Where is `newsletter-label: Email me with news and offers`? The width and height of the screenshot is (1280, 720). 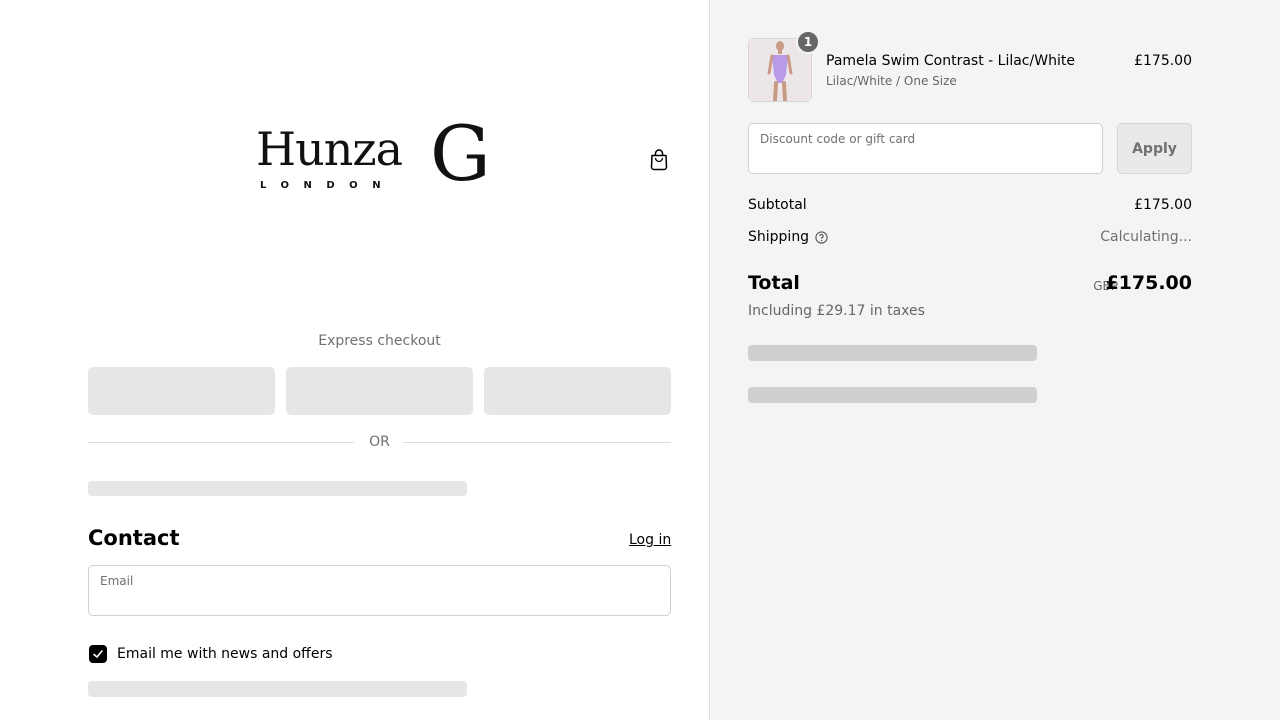 newsletter-label: Email me with news and offers is located at coordinates (225, 654).